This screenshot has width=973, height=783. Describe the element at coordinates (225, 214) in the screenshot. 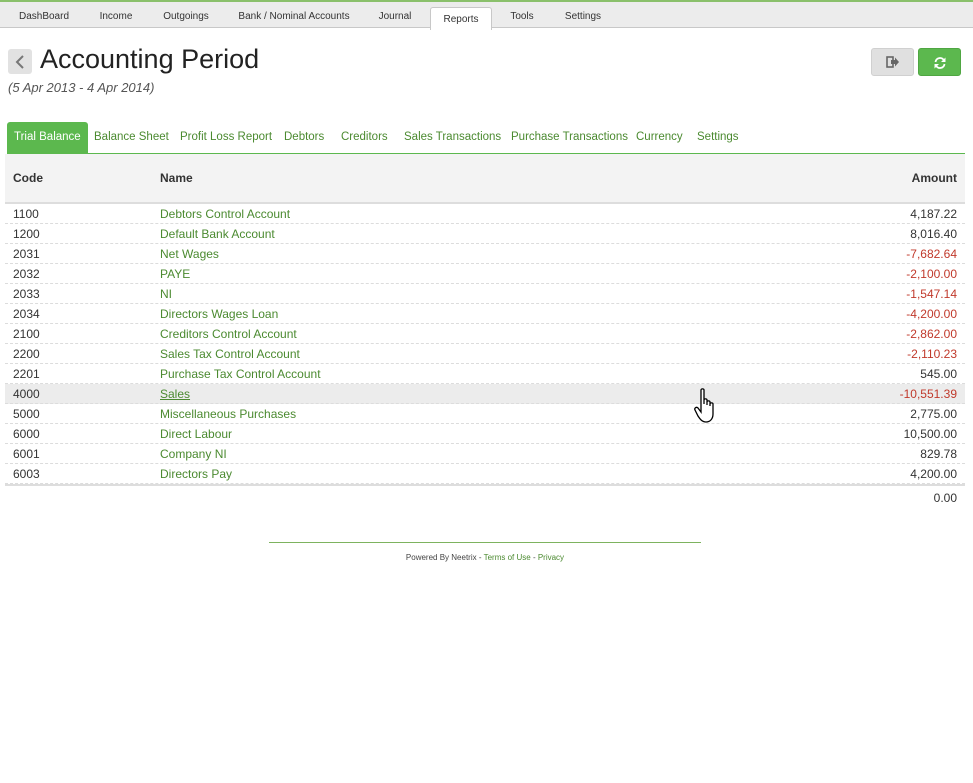

I see `account-name-link: Debtors Control Account` at that location.